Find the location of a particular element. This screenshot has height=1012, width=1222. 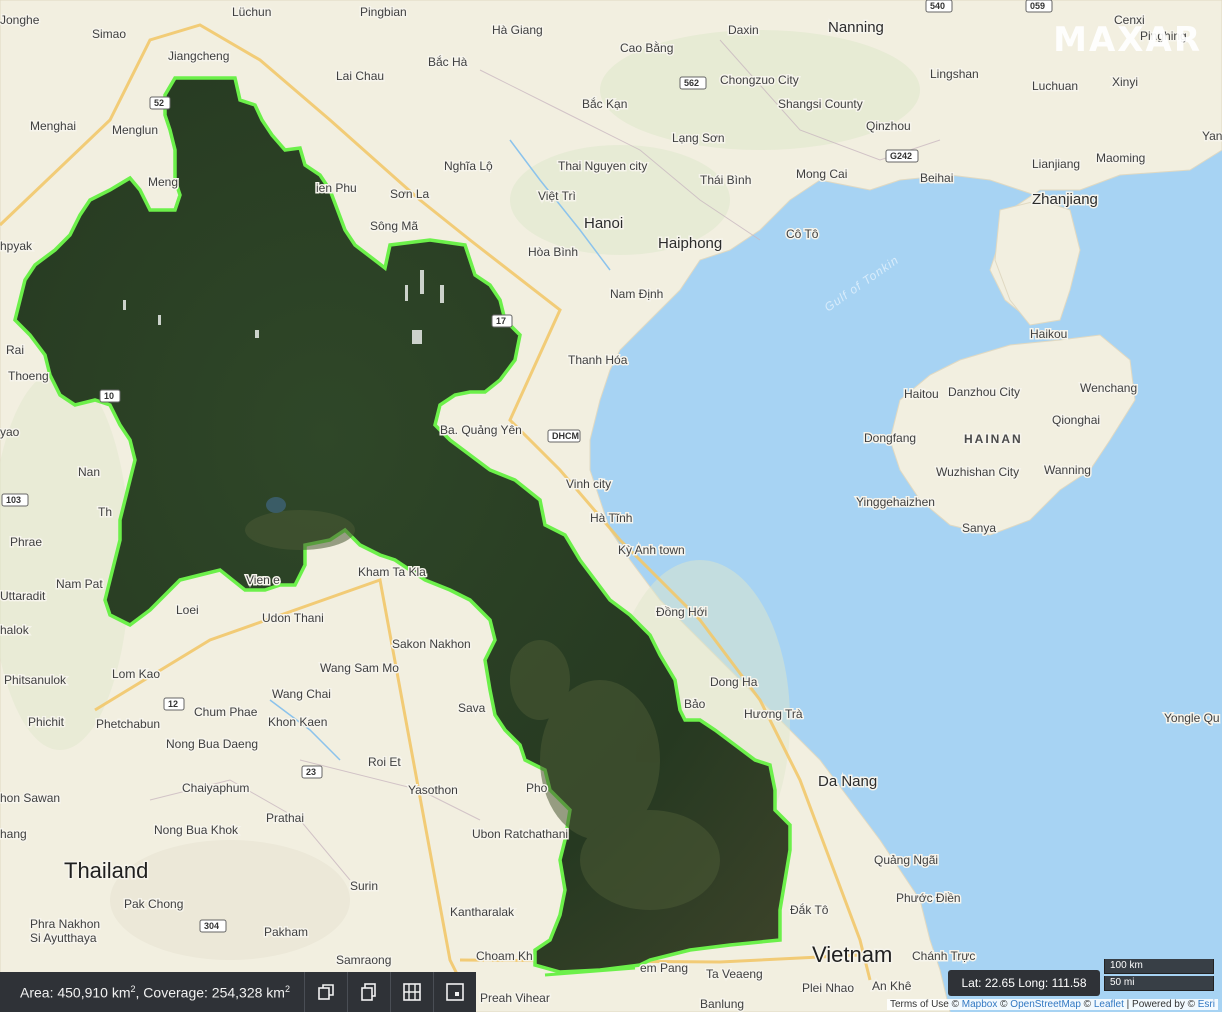

city-label: Roi Et is located at coordinates (384, 762).